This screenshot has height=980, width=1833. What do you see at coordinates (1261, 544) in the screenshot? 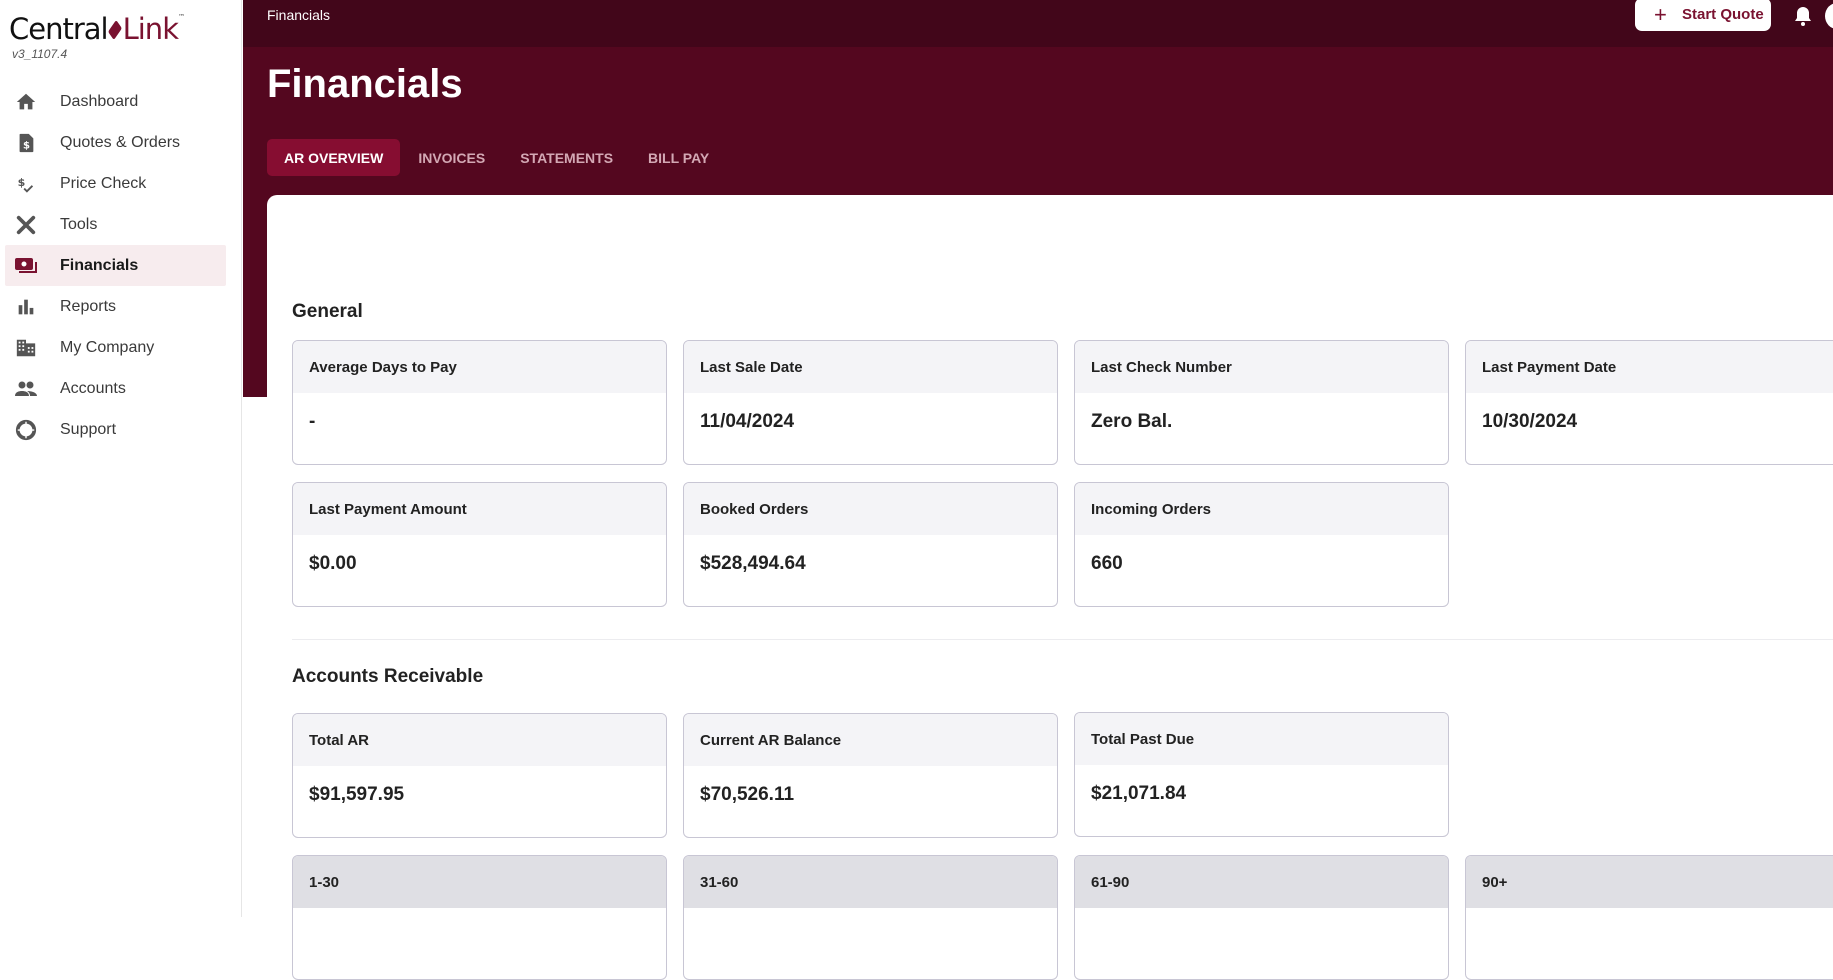
I see `card-incoming-orders: Incoming Orders 660` at bounding box center [1261, 544].